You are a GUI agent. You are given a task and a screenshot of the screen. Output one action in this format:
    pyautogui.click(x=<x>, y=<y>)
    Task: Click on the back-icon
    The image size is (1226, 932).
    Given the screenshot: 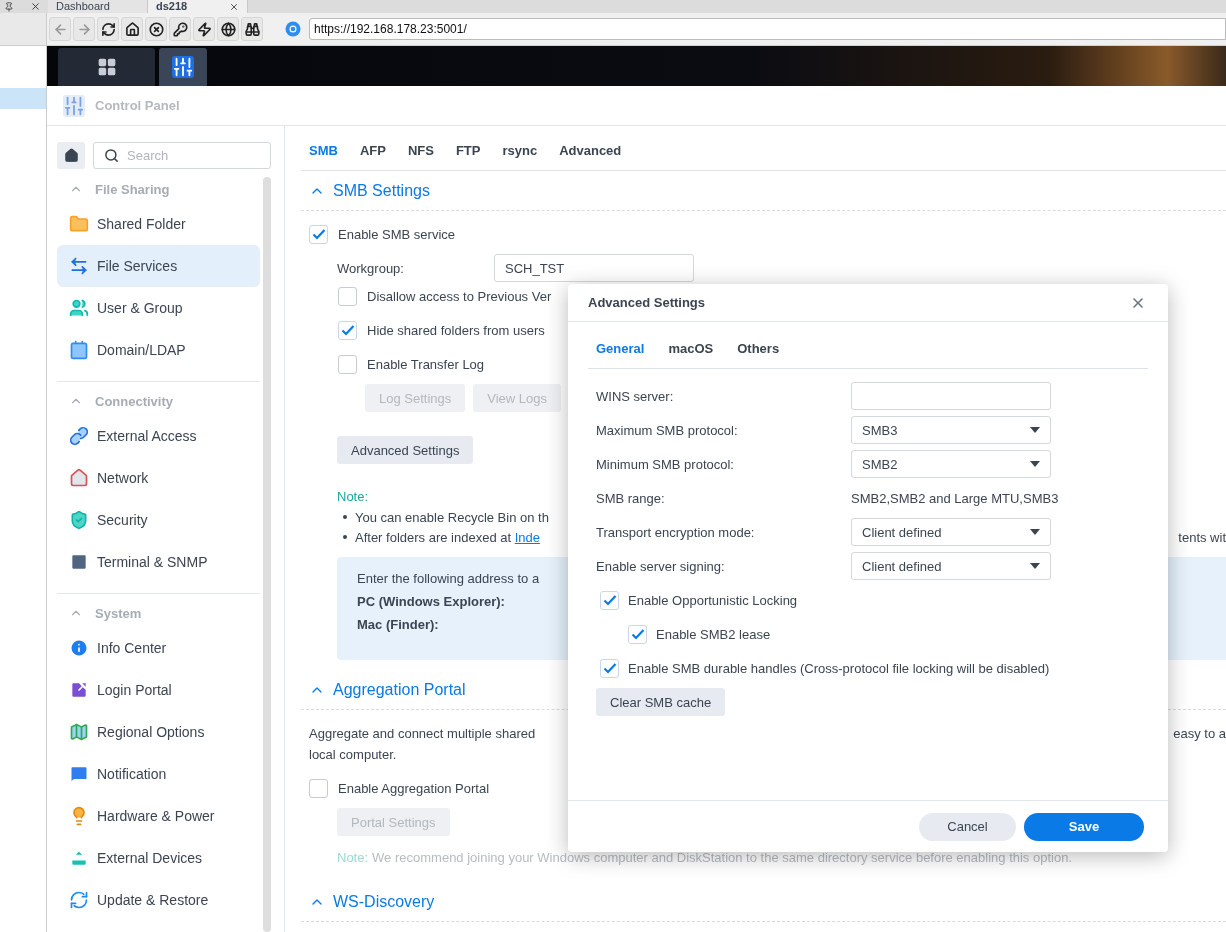 What is the action you would take?
    pyautogui.click(x=60, y=29)
    